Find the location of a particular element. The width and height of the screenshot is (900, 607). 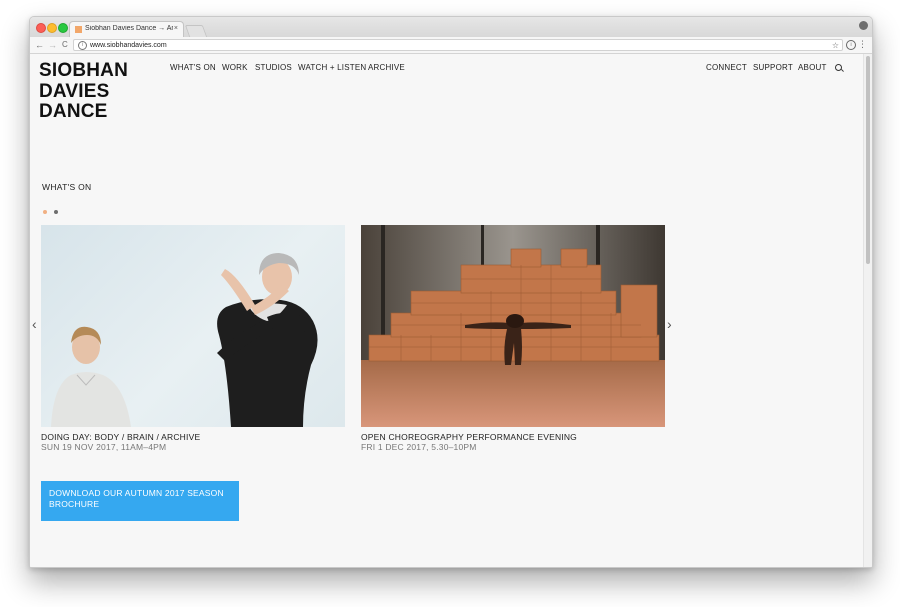

nav-studios: STUDIOS is located at coordinates (273, 67).